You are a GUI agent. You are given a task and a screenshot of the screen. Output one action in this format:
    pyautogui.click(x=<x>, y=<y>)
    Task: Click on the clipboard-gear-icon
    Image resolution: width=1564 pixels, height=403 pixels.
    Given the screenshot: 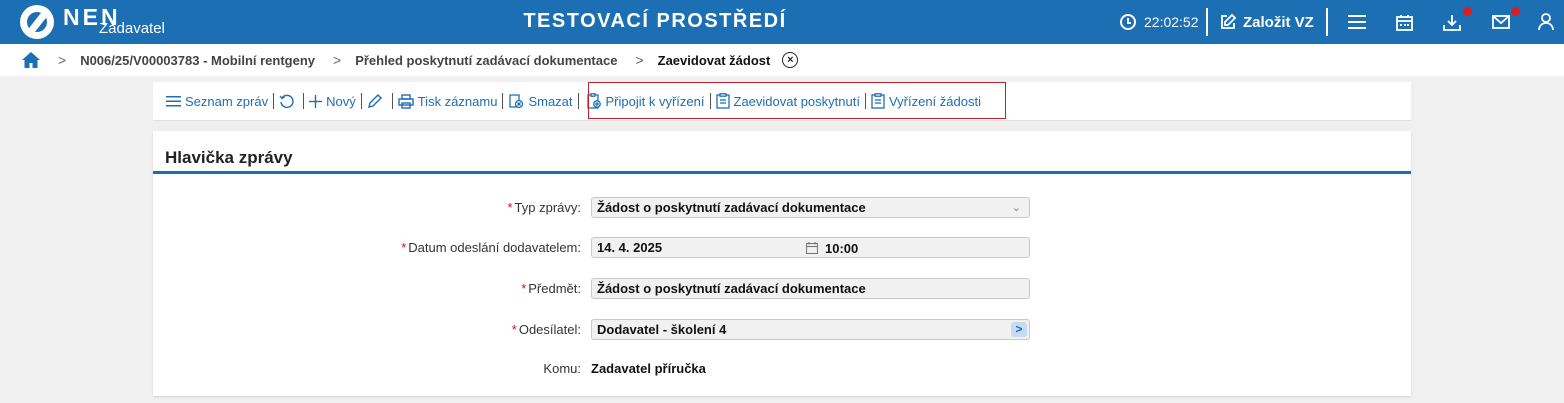 What is the action you would take?
    pyautogui.click(x=593, y=101)
    